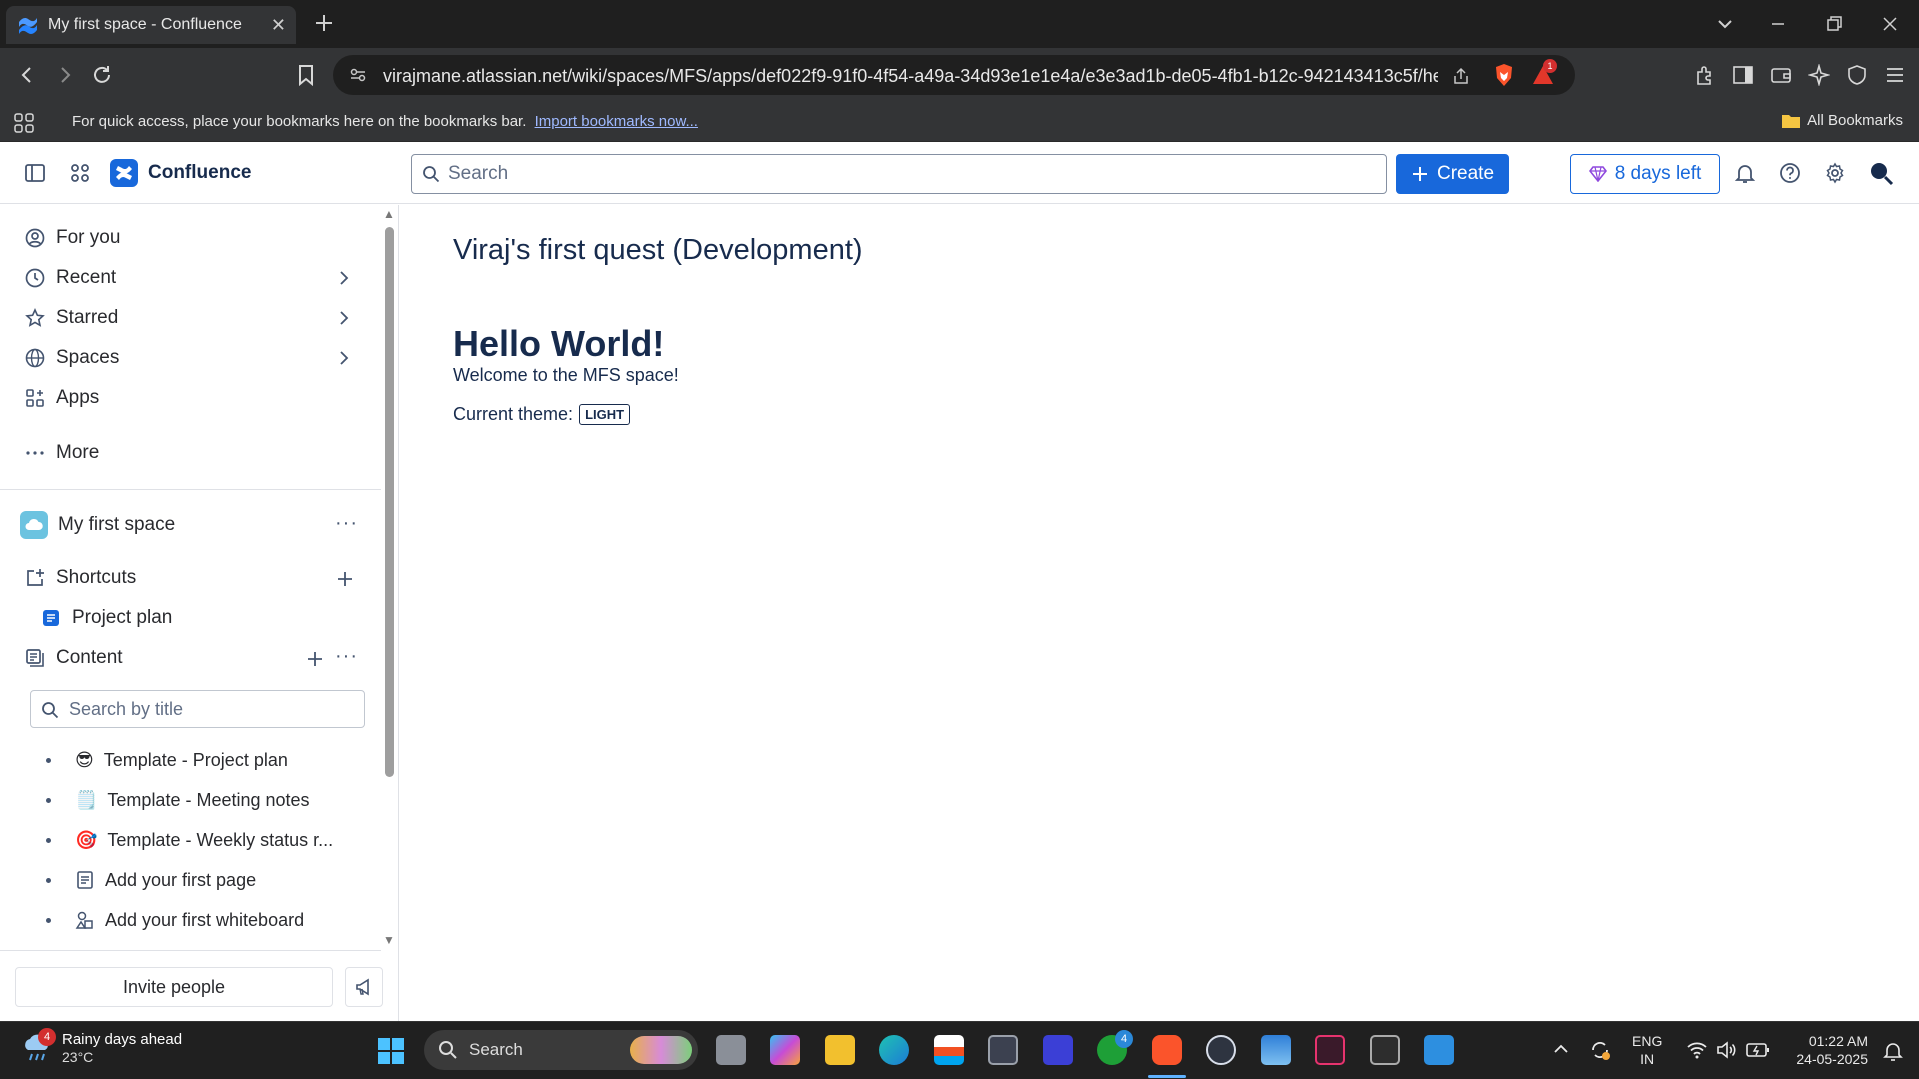 Image resolution: width=1919 pixels, height=1079 pixels. I want to click on sidebar-item-spaces: Spaces, so click(71, 358).